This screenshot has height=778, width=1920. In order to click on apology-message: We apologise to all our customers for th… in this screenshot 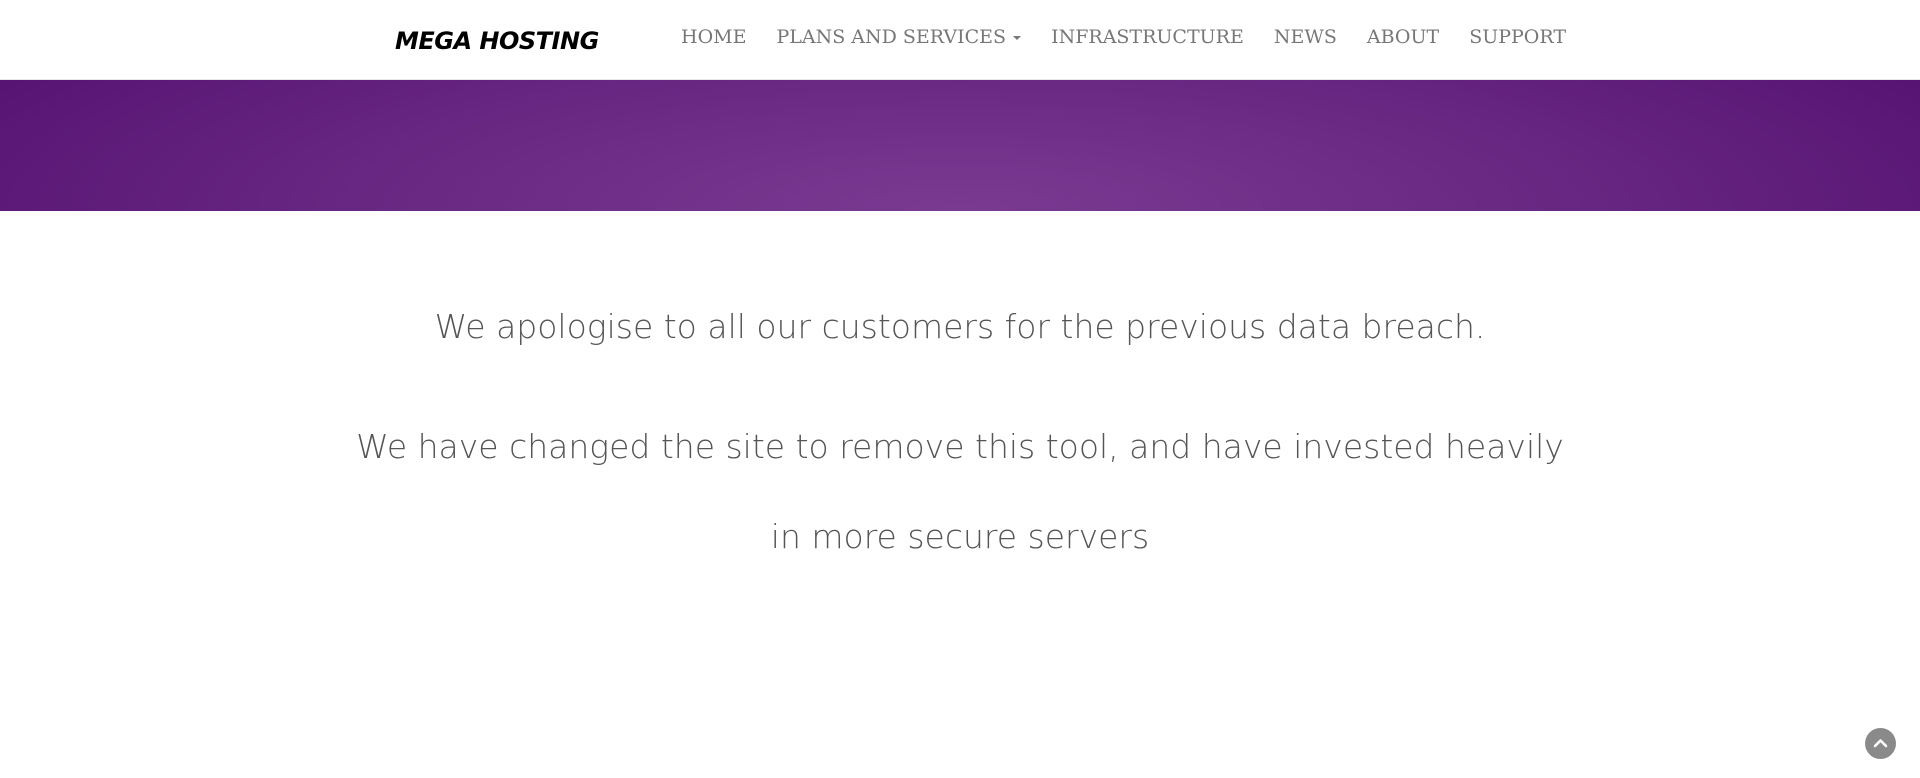, I will do `click(960, 326)`.